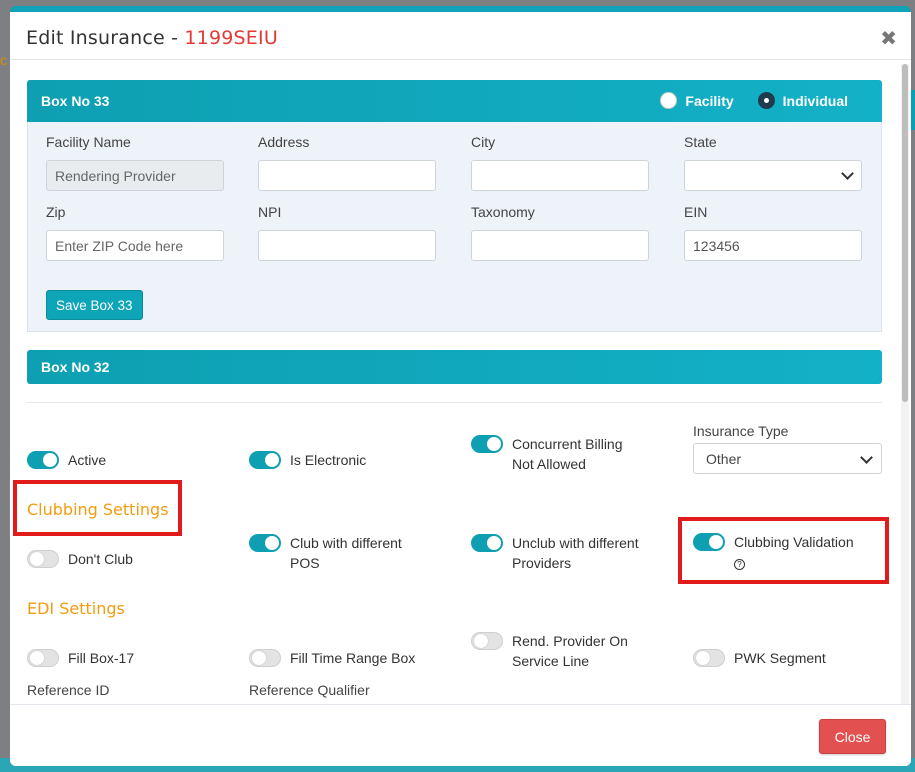 Image resolution: width=915 pixels, height=772 pixels. I want to click on background-text-peek: c, so click(3, 60).